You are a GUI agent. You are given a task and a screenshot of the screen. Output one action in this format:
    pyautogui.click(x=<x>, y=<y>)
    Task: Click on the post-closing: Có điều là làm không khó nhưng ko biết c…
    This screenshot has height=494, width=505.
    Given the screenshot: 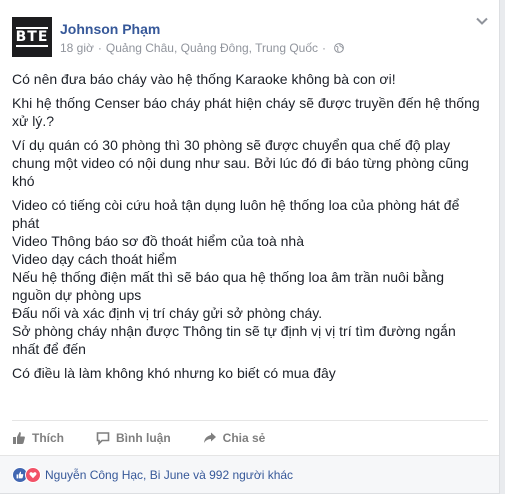 What is the action you would take?
    pyautogui.click(x=174, y=373)
    